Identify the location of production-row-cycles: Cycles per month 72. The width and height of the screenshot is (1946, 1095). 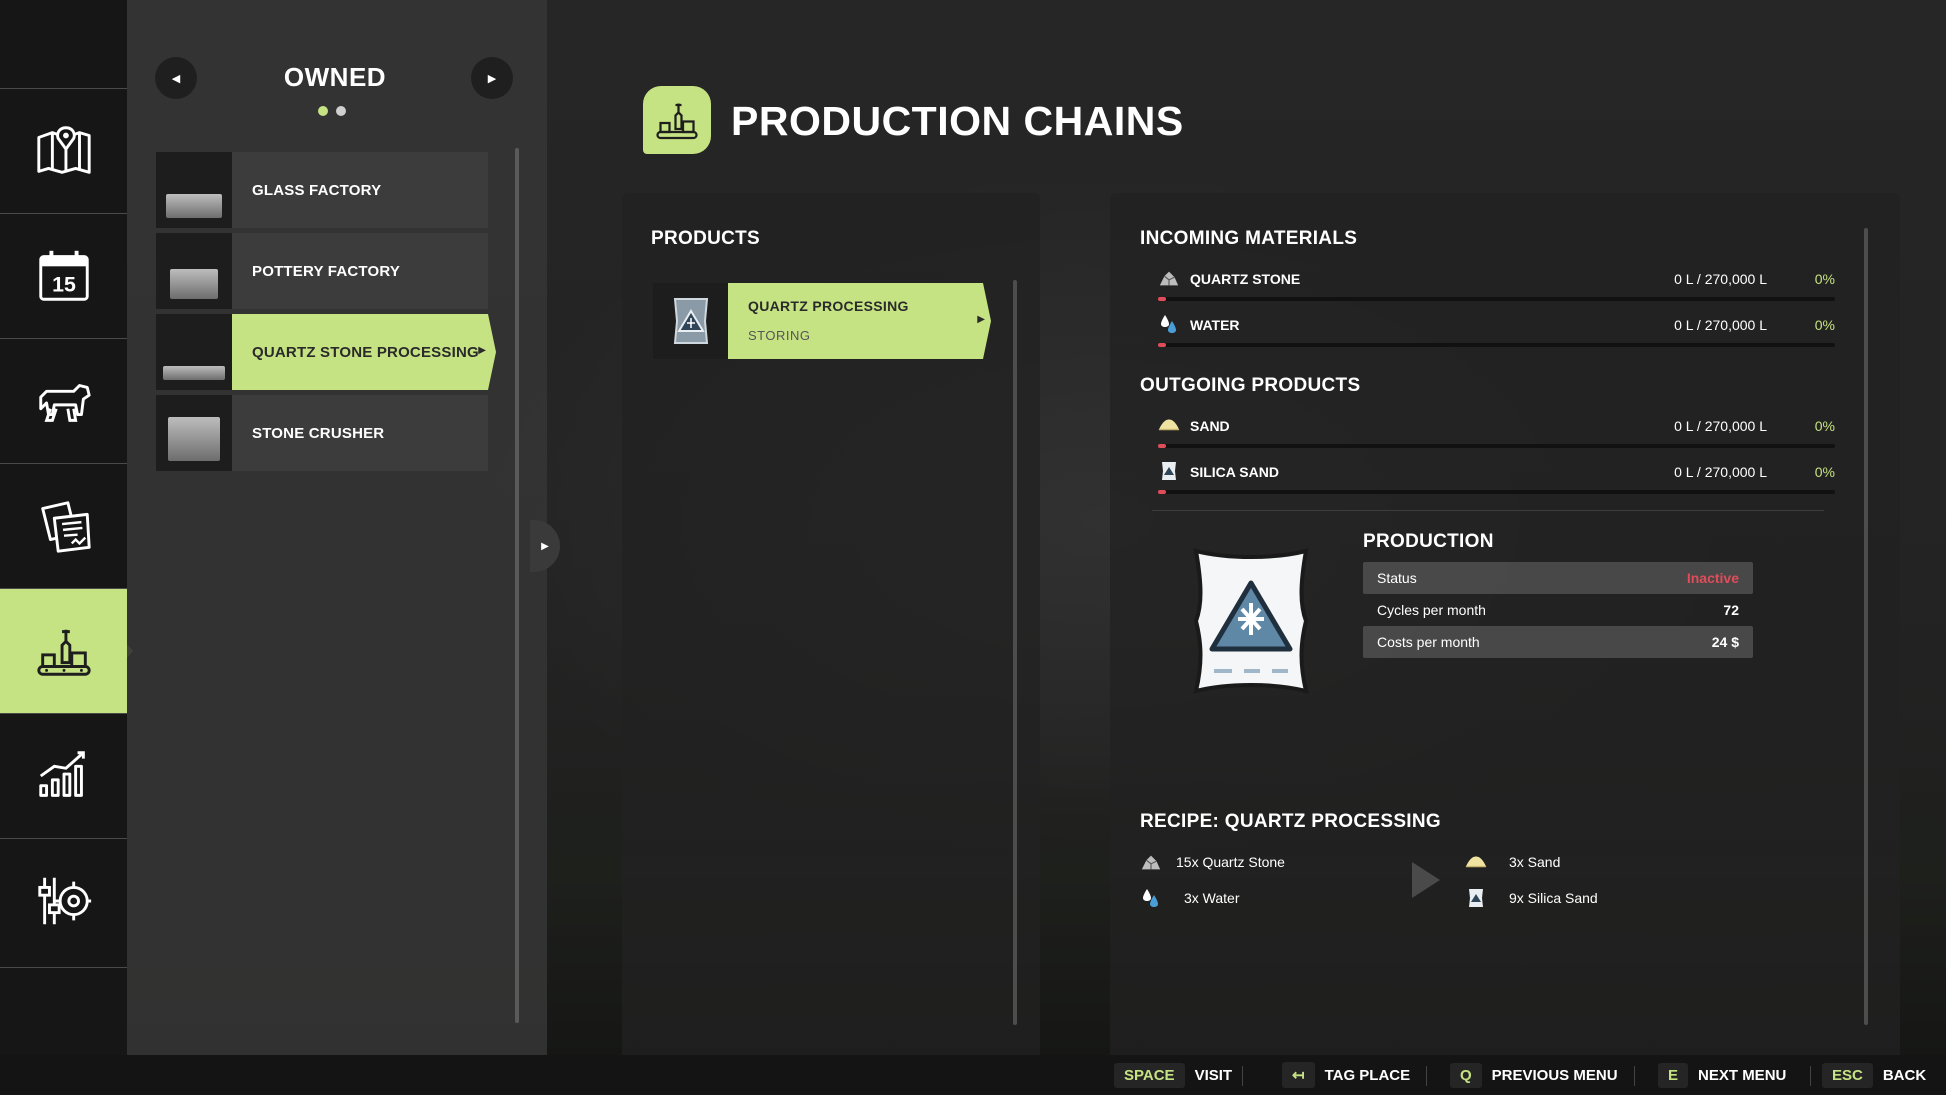
(1558, 610).